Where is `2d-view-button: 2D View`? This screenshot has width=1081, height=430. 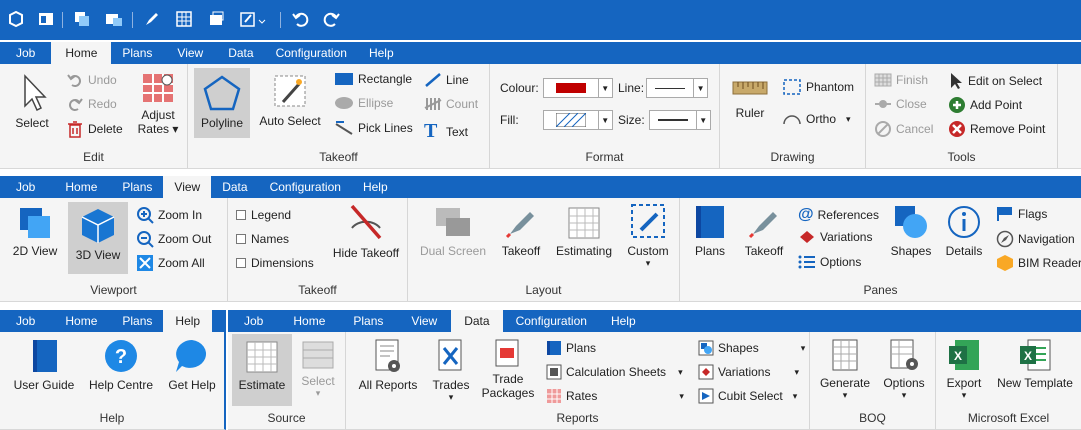
2d-view-button: 2D View is located at coordinates (35, 232).